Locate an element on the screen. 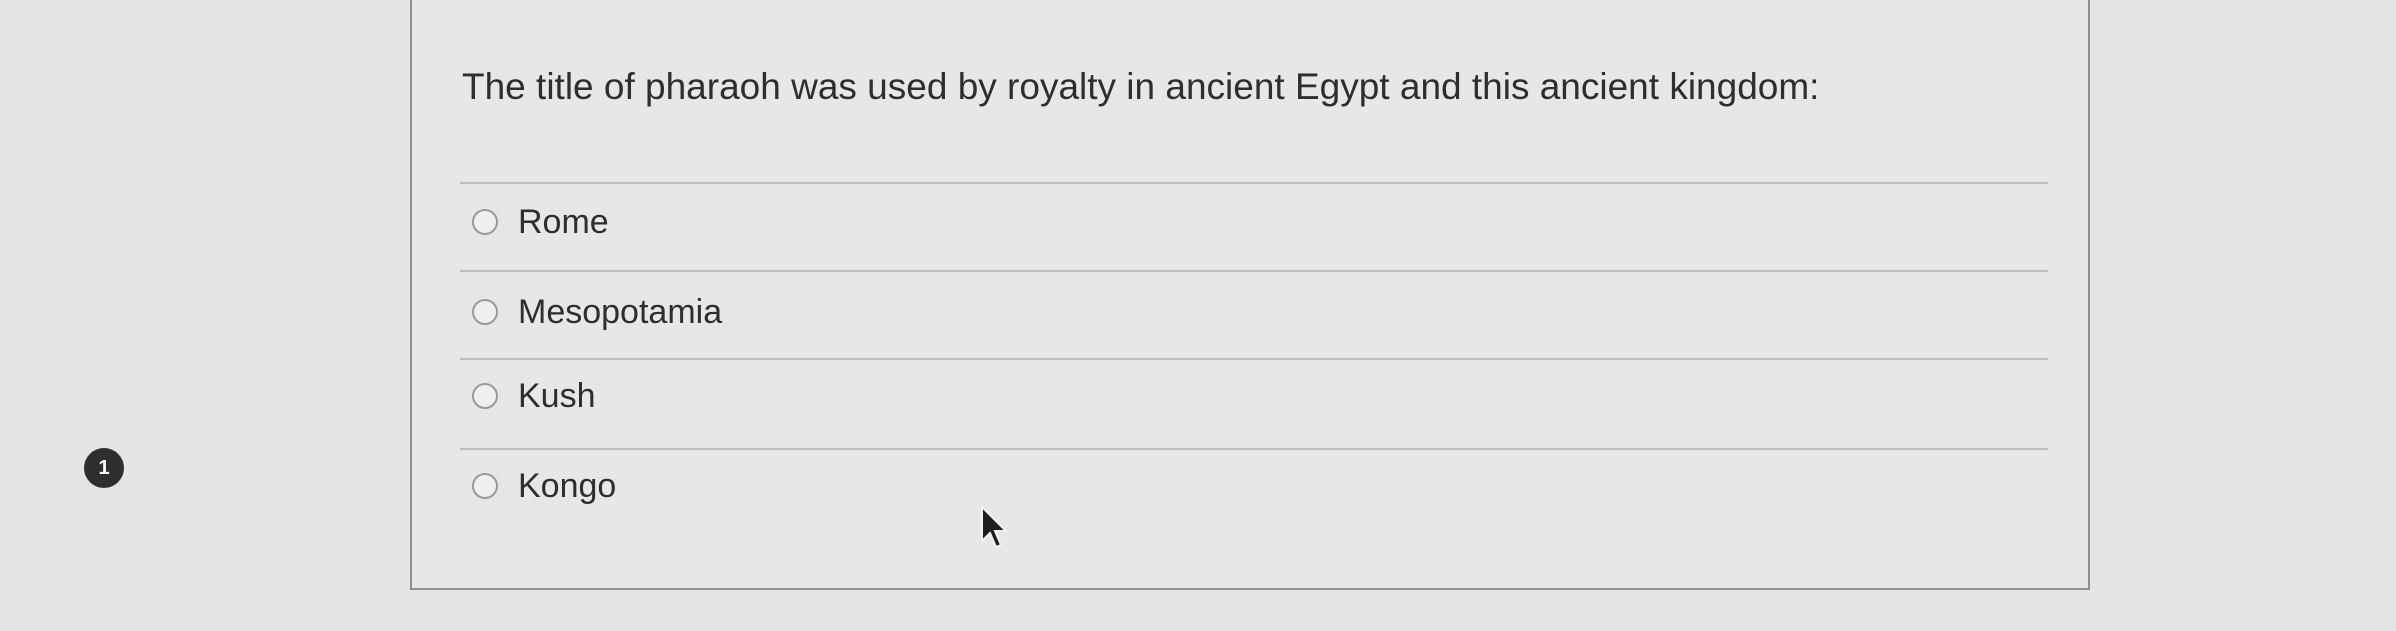 The height and width of the screenshot is (631, 2396). option-label: Kush is located at coordinates (557, 395).